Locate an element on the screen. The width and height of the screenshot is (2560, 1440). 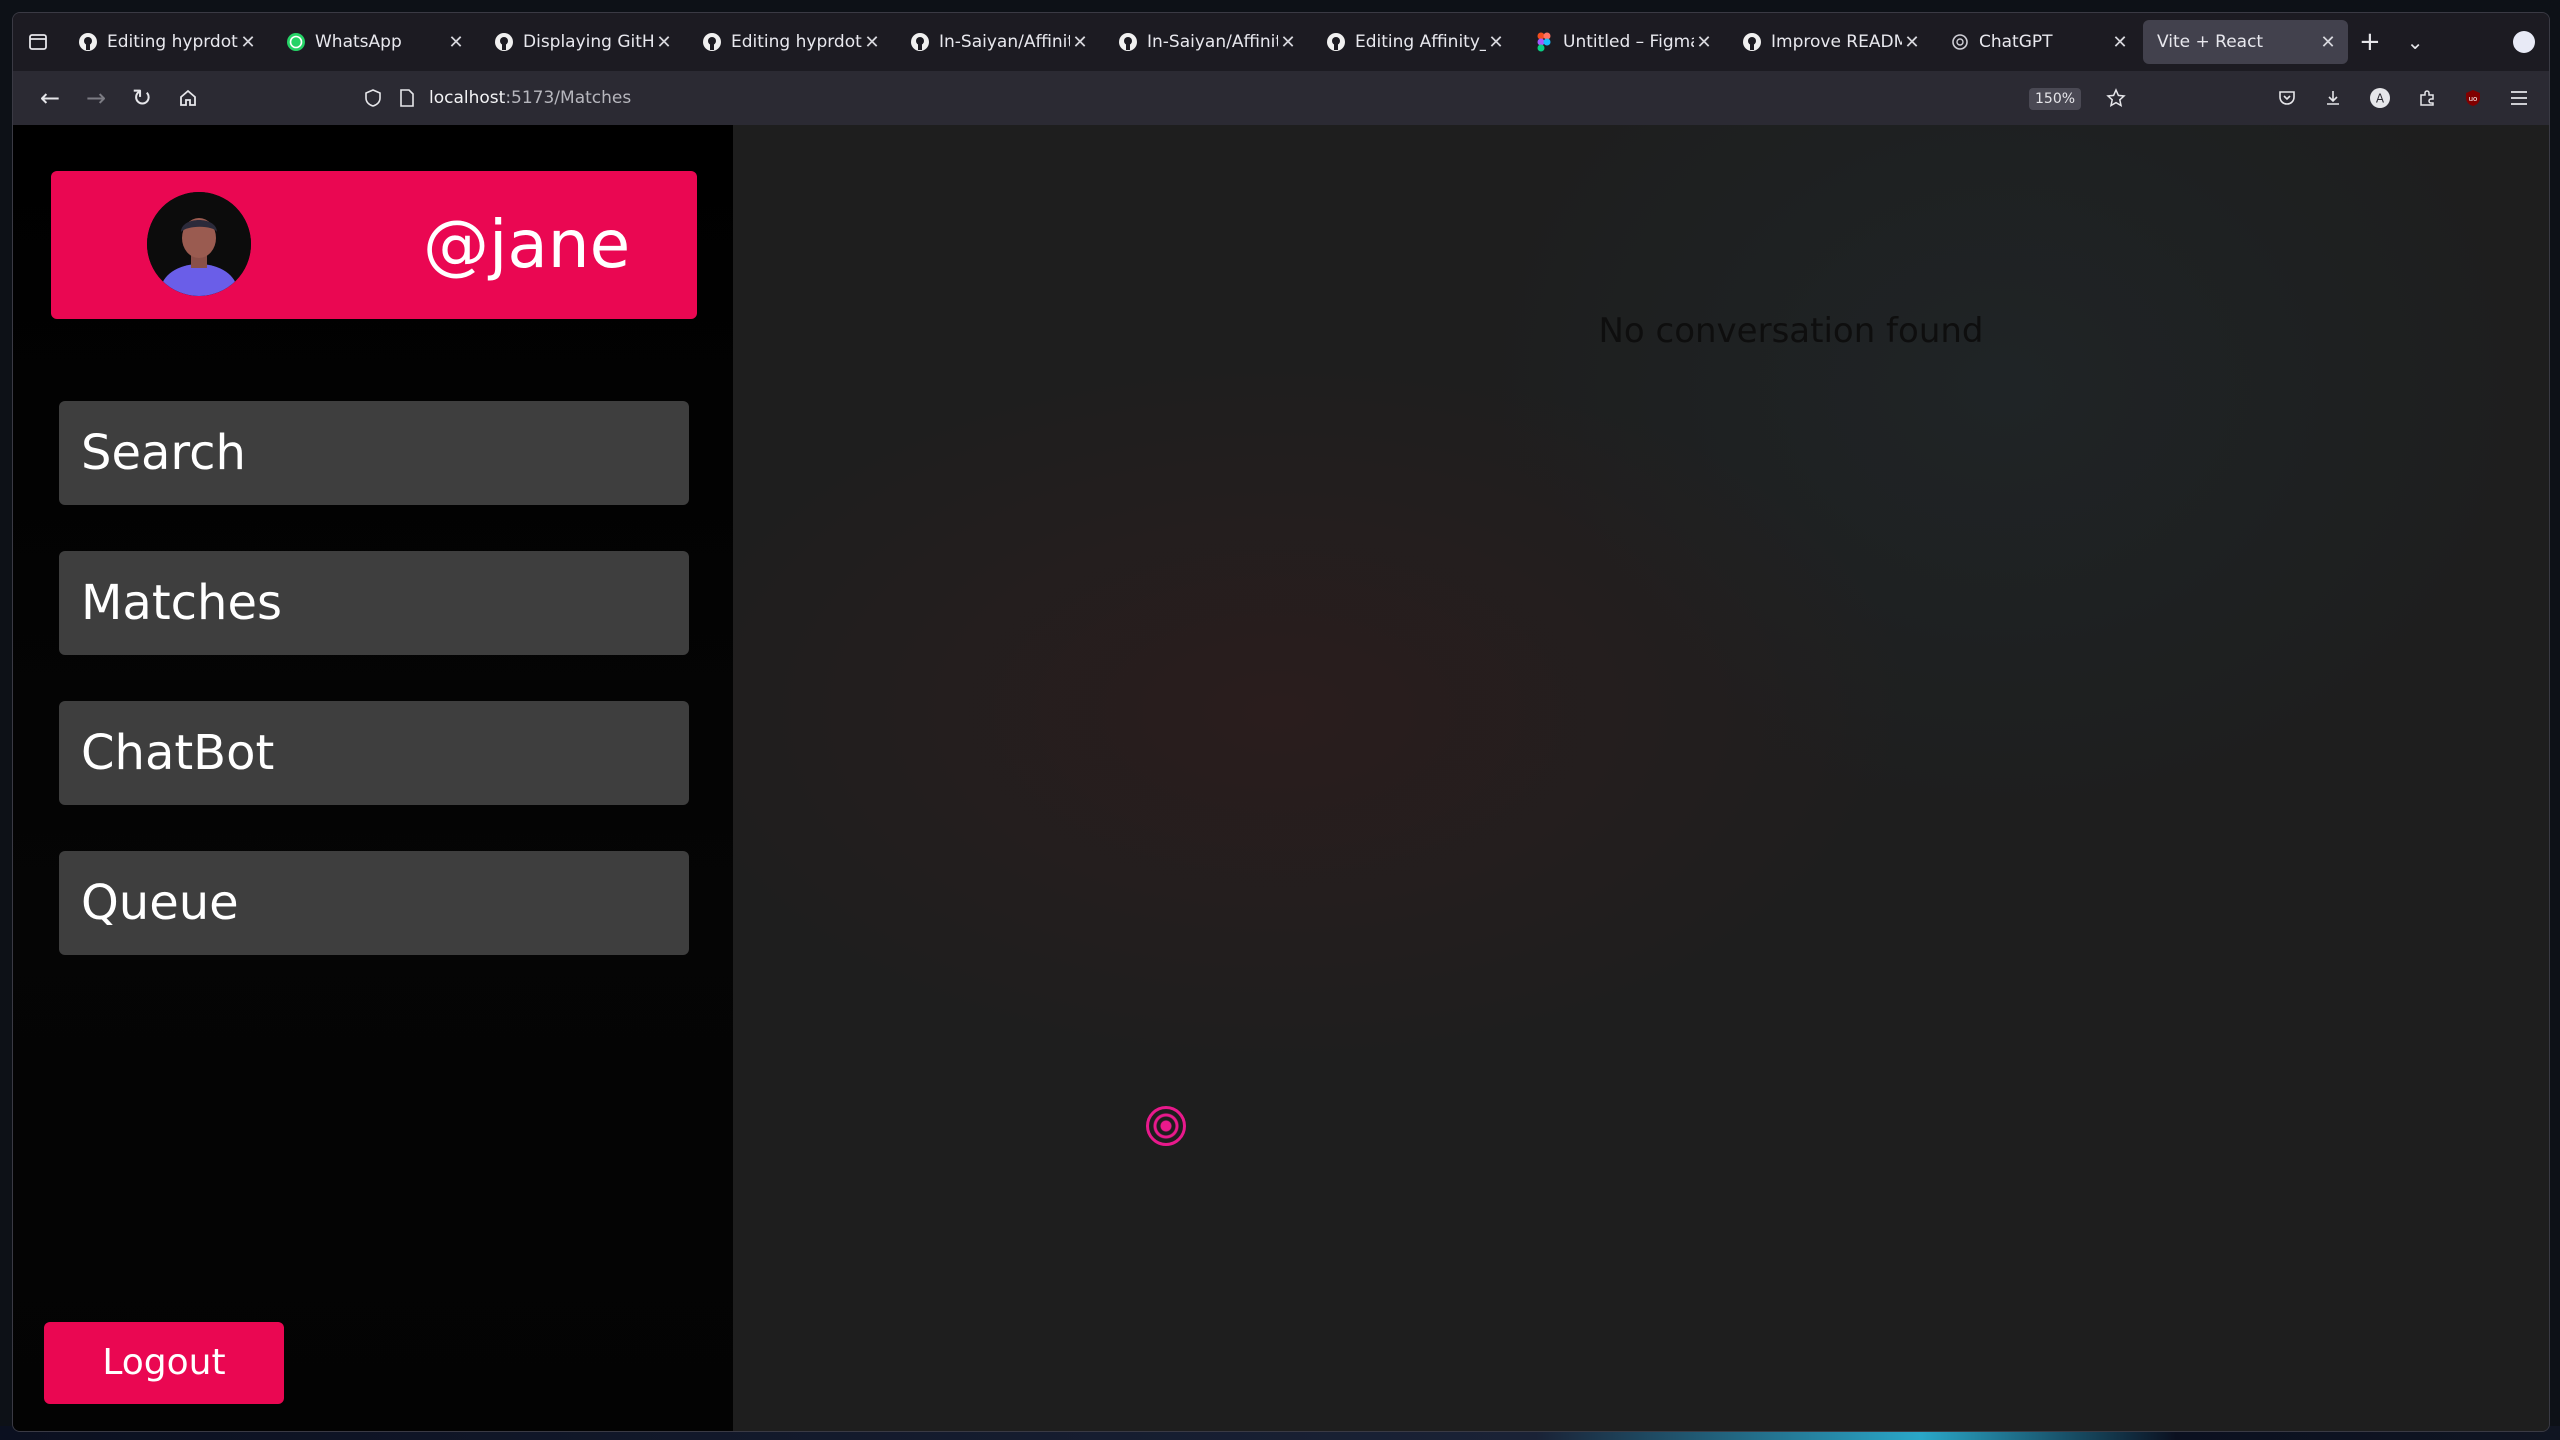
page-icon is located at coordinates (407, 98).